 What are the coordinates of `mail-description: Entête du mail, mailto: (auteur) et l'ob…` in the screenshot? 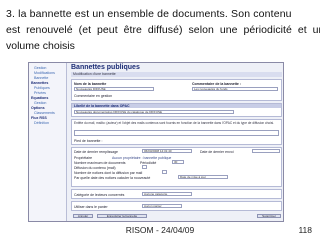 It's located at (174, 123).